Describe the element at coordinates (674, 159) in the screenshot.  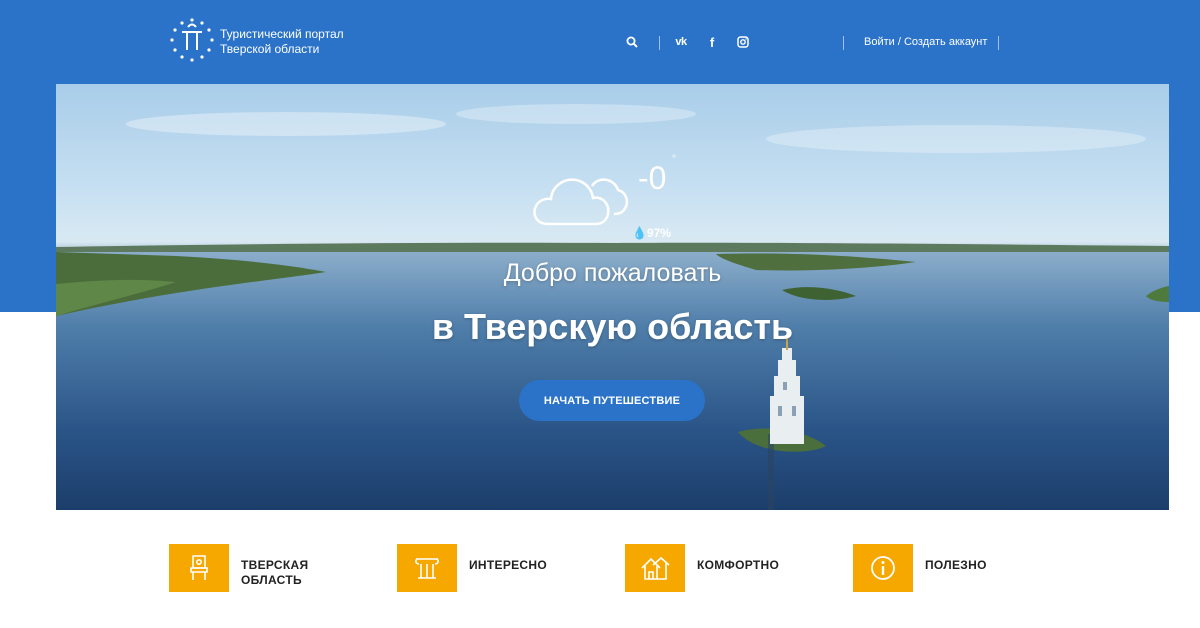
I see `degree-symbol: °` at that location.